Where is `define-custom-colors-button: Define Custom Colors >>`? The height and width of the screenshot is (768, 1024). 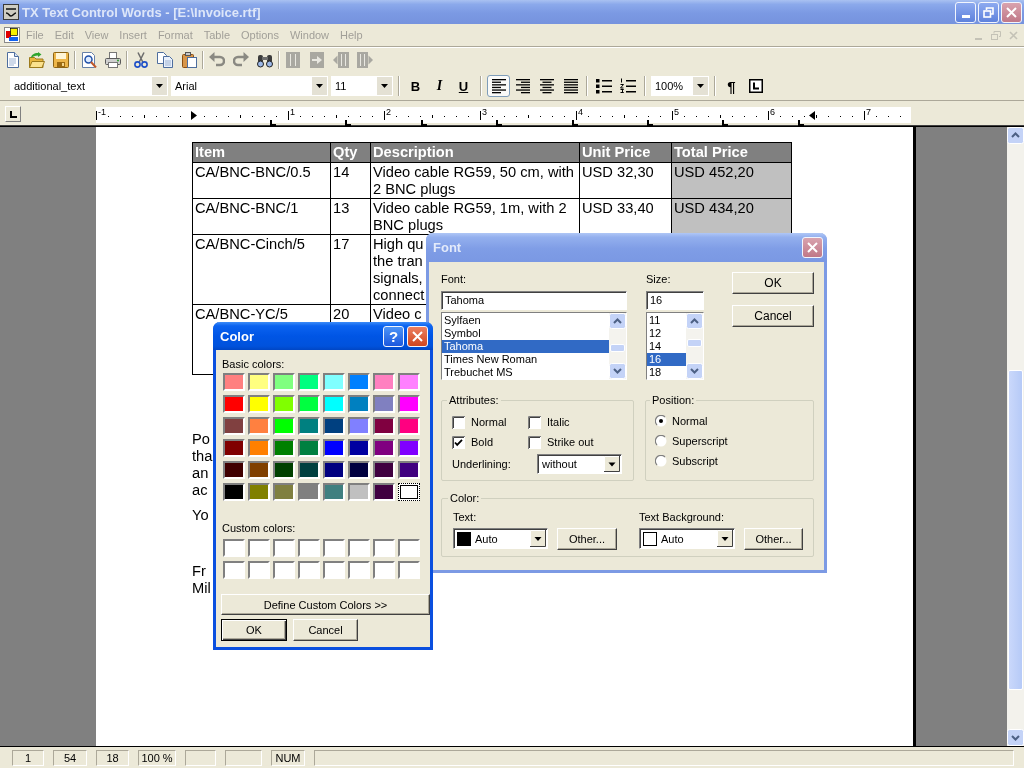 define-custom-colors-button: Define Custom Colors >> is located at coordinates (325, 604).